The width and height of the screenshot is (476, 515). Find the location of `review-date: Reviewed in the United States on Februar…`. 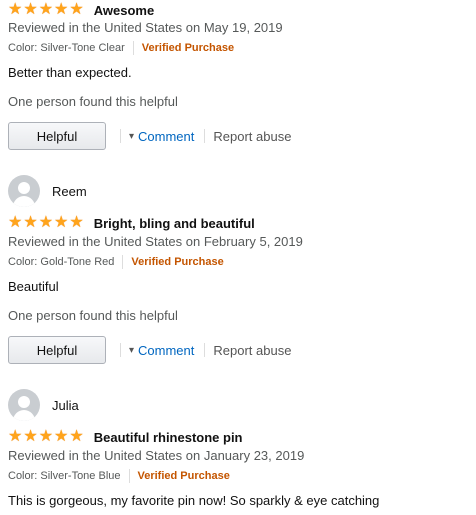

review-date: Reviewed in the United States on Februar… is located at coordinates (155, 241).